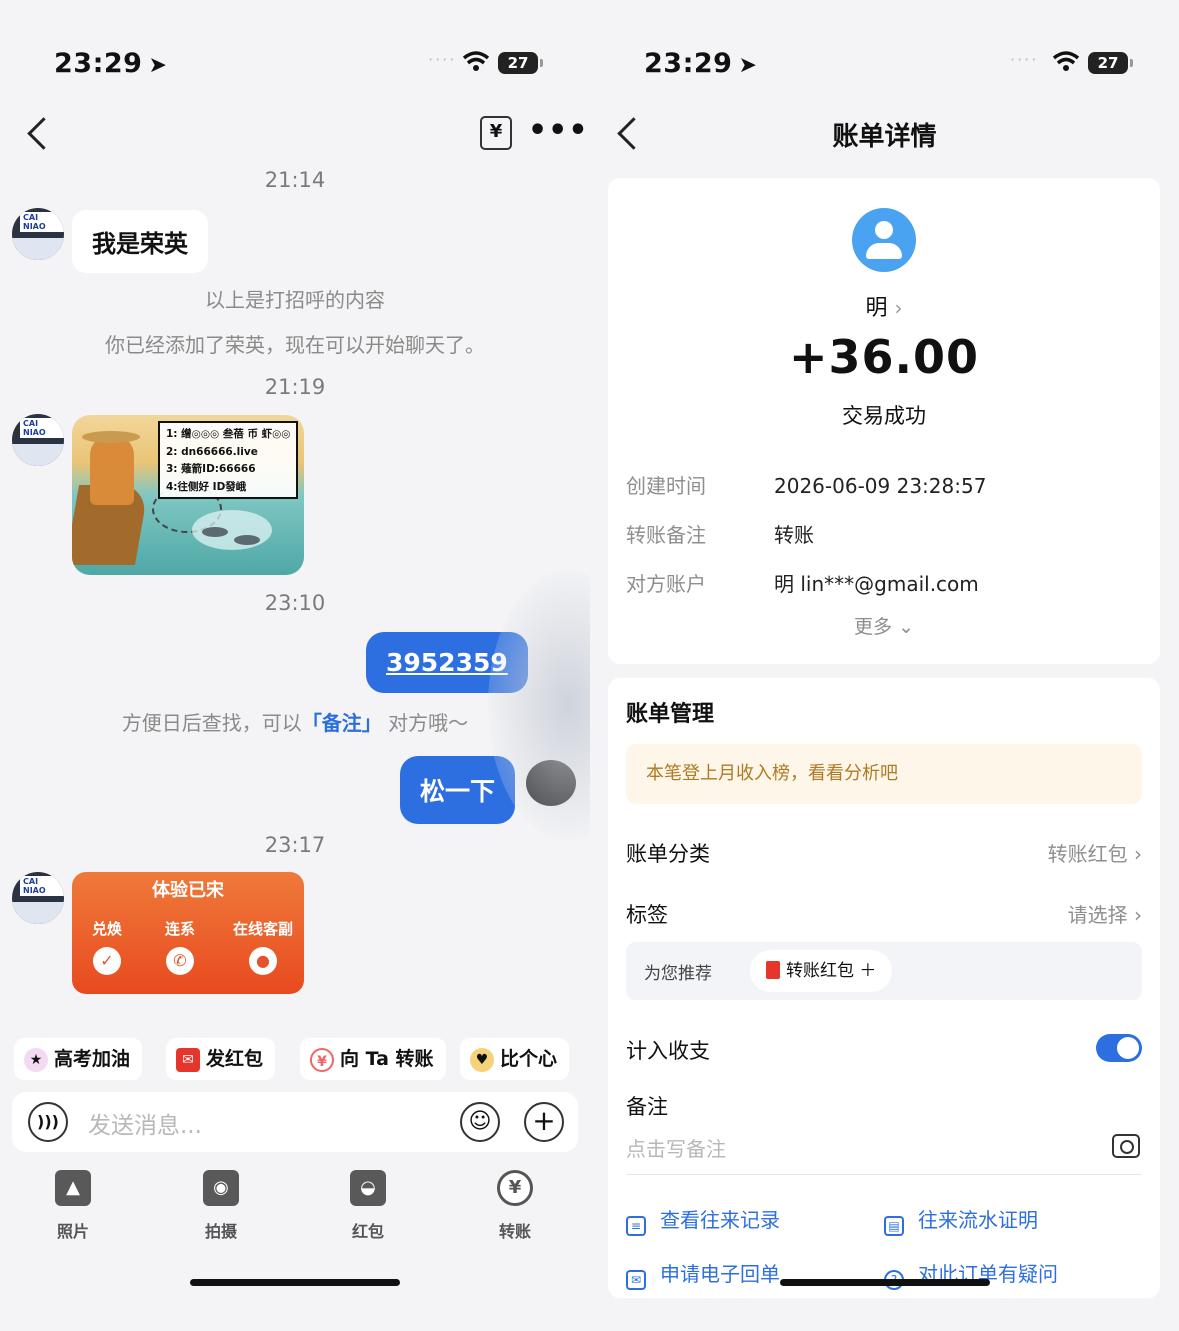 Image resolution: width=1179 pixels, height=1331 pixels. I want to click on shield-check-icon: ✓, so click(107, 961).